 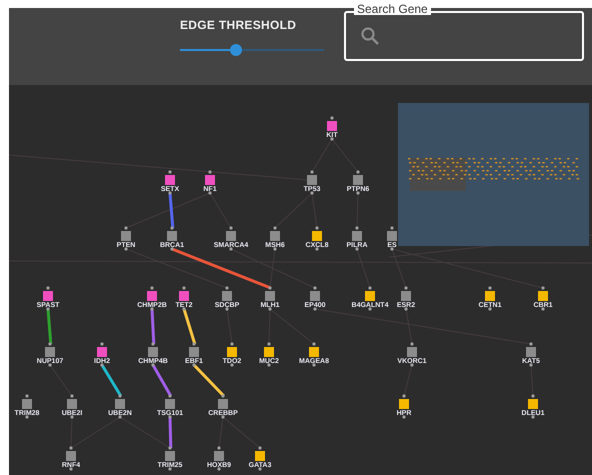 What do you see at coordinates (236, 50) in the screenshot?
I see `slider-thumb` at bounding box center [236, 50].